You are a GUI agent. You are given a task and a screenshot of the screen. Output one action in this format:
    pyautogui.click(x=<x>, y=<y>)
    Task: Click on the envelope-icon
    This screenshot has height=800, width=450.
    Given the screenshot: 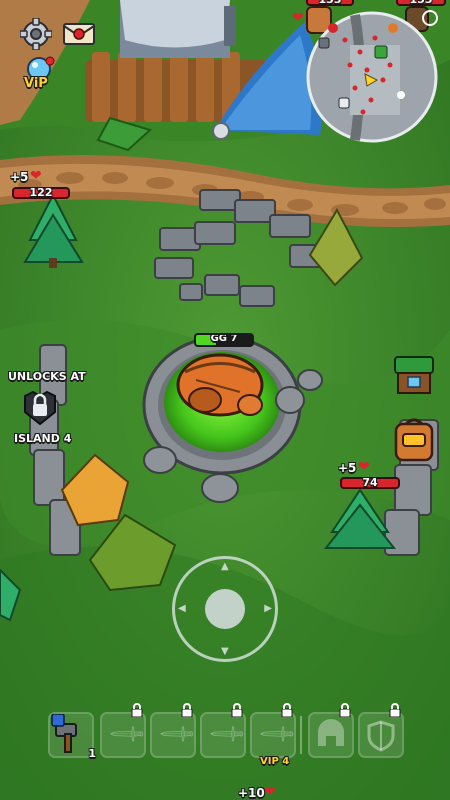 What is the action you would take?
    pyautogui.click(x=79, y=34)
    